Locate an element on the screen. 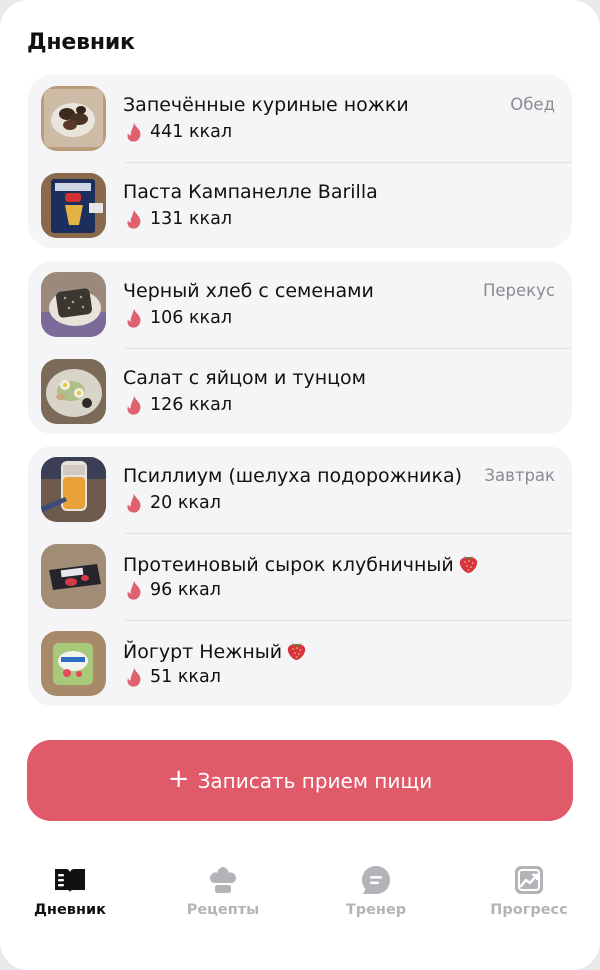 This screenshot has height=970, width=600. progress-chart-icon is located at coordinates (529, 880).